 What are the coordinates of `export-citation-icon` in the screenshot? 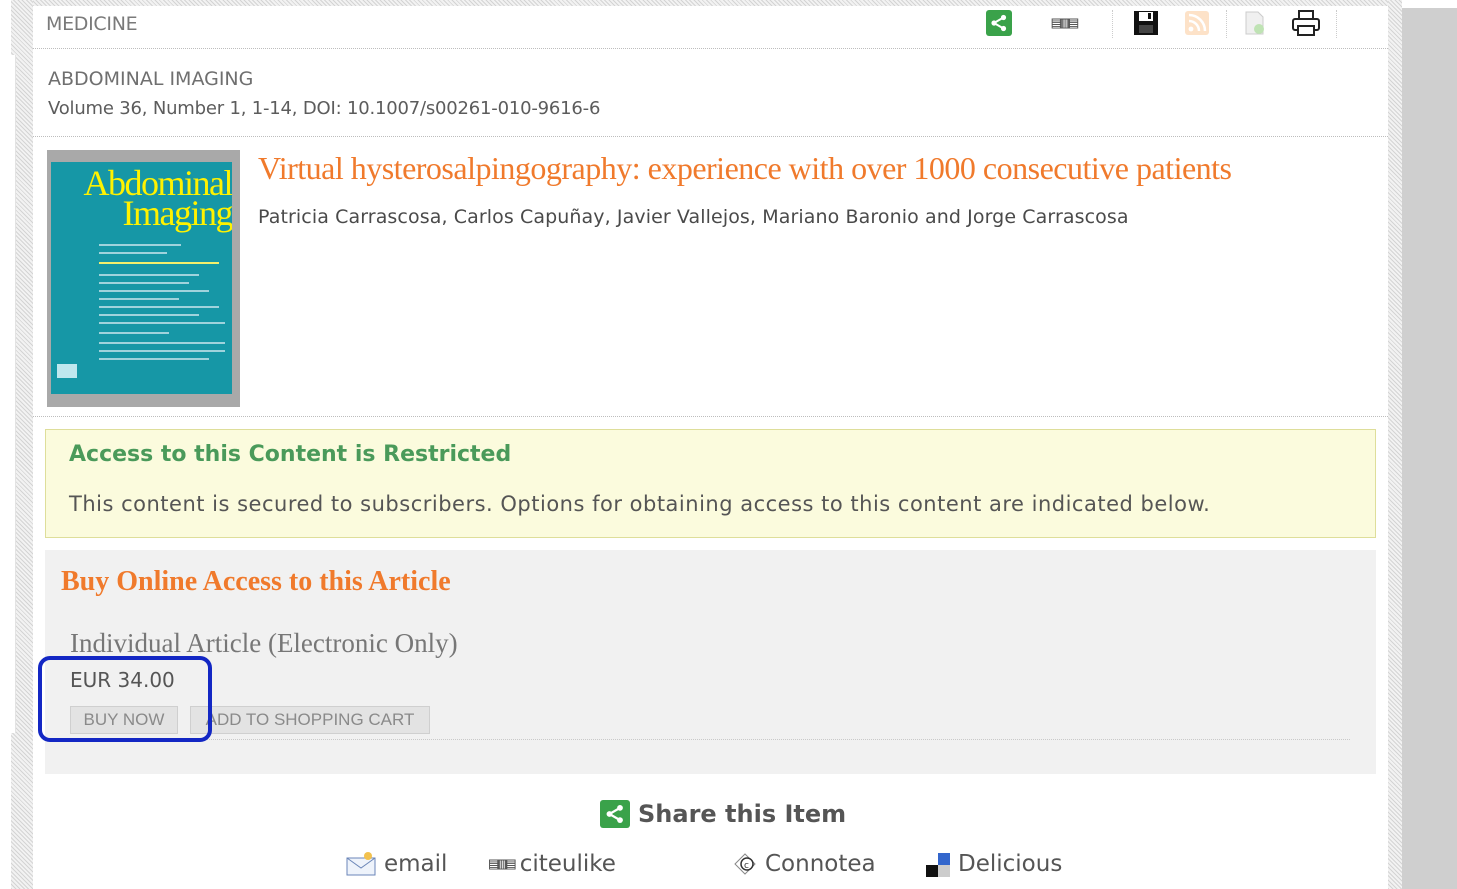 It's located at (1254, 23).